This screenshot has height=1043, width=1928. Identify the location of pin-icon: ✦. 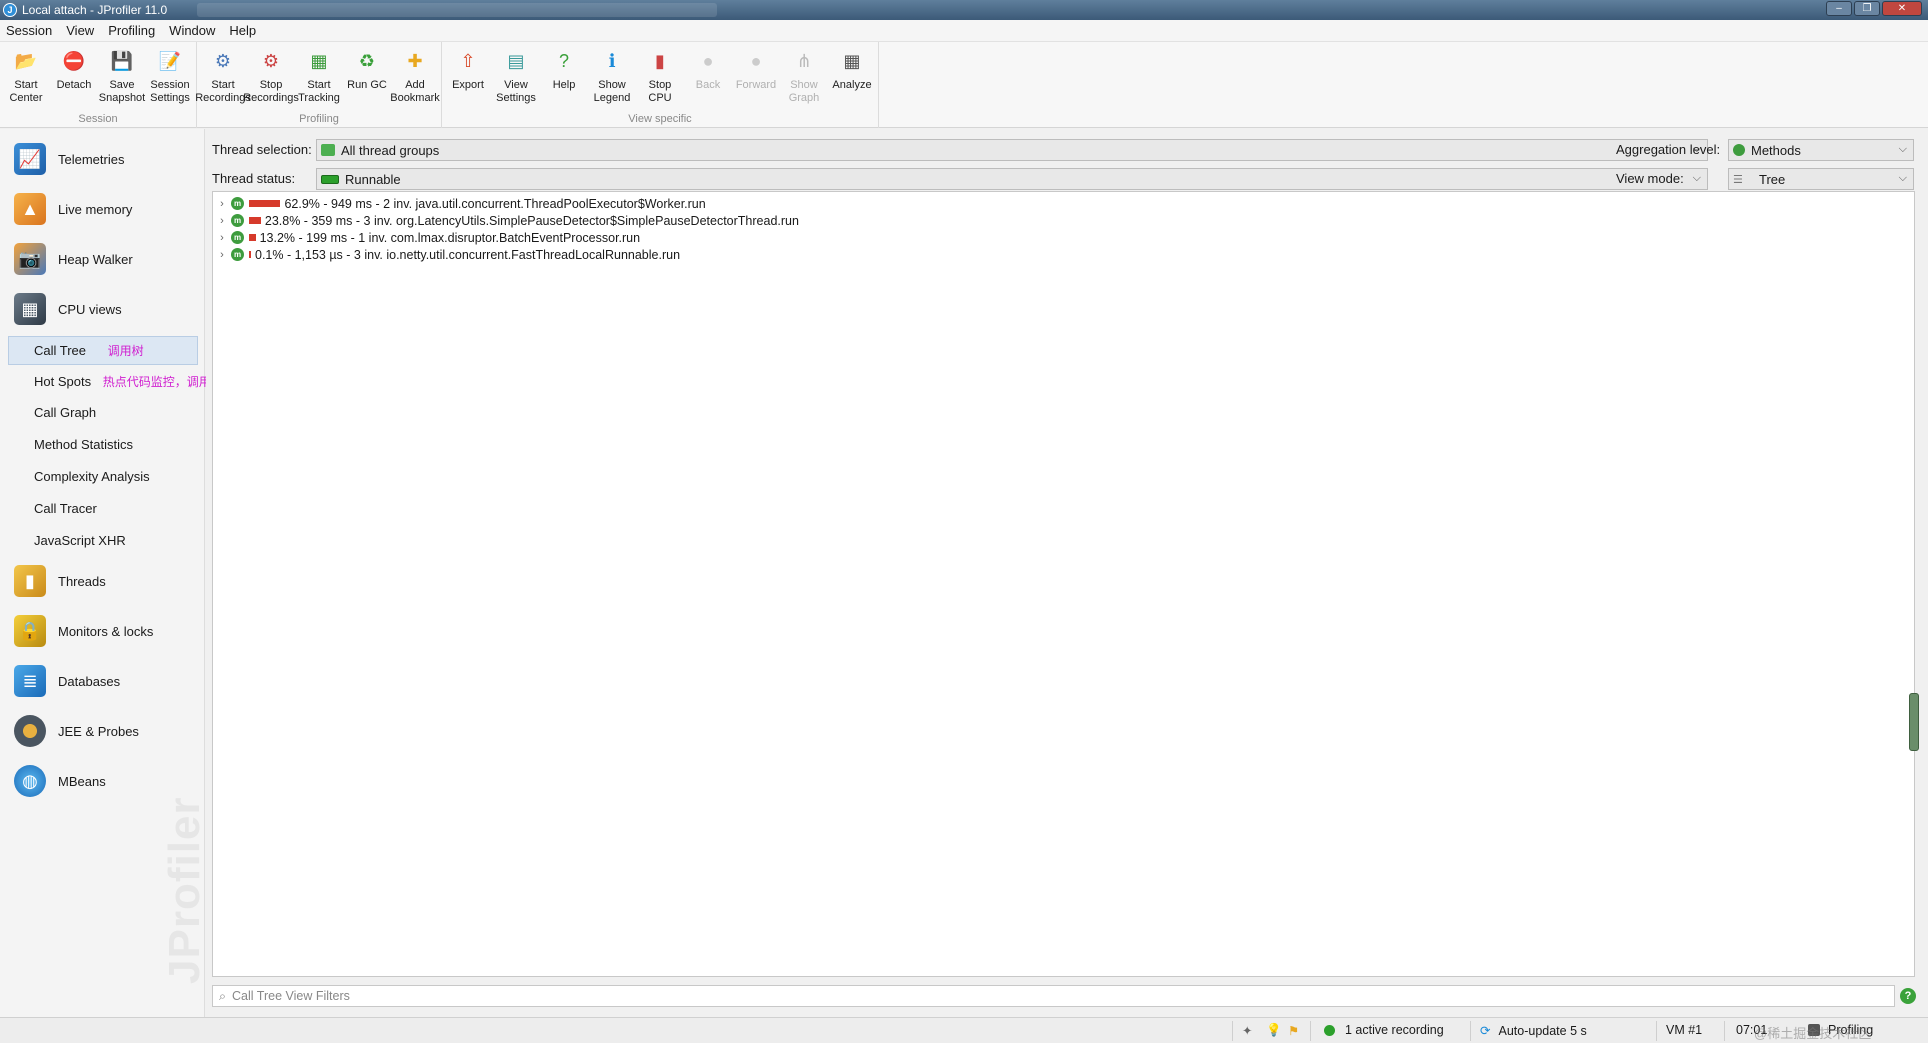
(1247, 1030).